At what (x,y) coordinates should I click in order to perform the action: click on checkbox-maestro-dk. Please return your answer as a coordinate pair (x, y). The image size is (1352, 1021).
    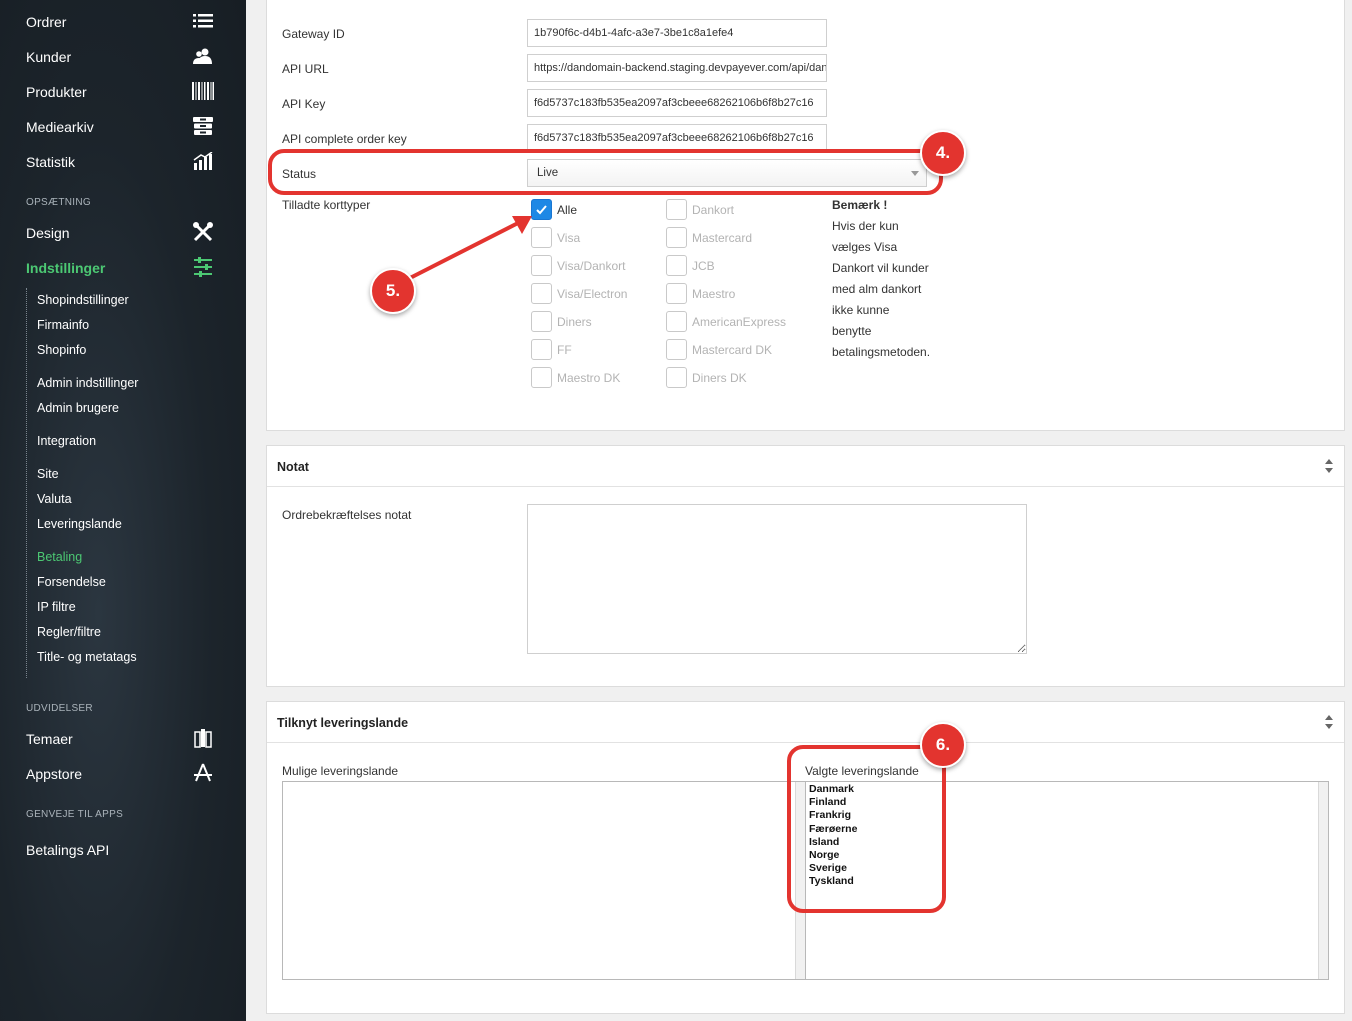
    Looking at the image, I should click on (541, 377).